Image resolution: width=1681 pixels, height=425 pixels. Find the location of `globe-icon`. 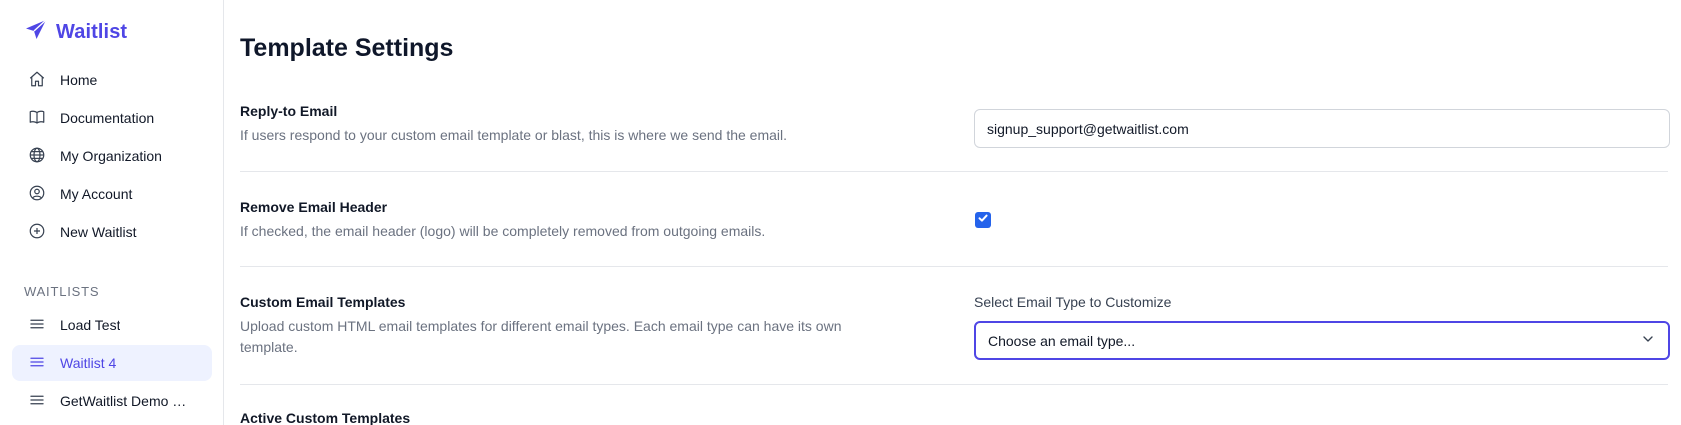

globe-icon is located at coordinates (37, 156).